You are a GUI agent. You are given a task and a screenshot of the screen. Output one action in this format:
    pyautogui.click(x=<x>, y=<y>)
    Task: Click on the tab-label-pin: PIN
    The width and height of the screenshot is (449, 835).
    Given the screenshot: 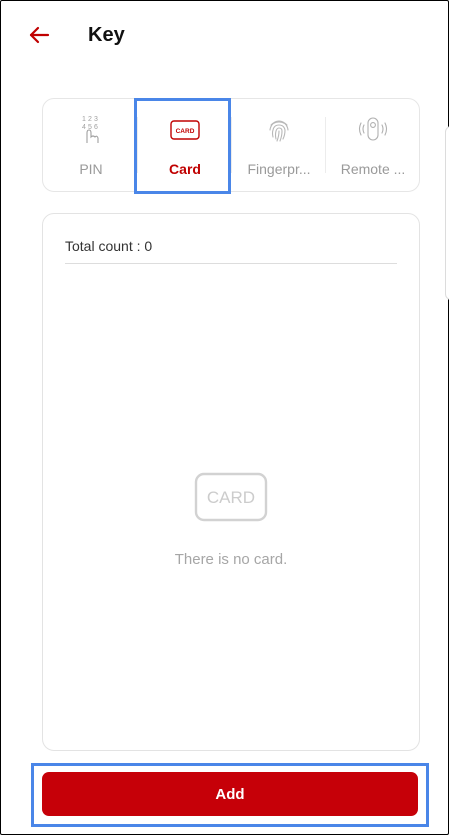 What is the action you would take?
    pyautogui.click(x=91, y=169)
    